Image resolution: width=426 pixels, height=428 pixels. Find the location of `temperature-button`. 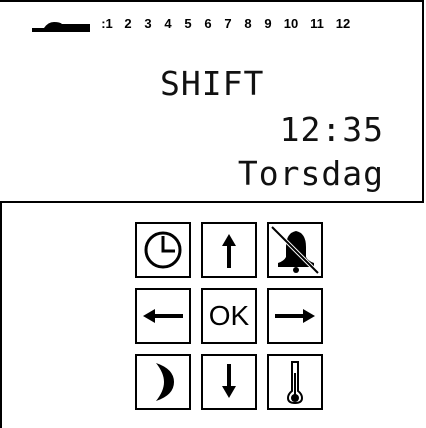

temperature-button is located at coordinates (295, 382).